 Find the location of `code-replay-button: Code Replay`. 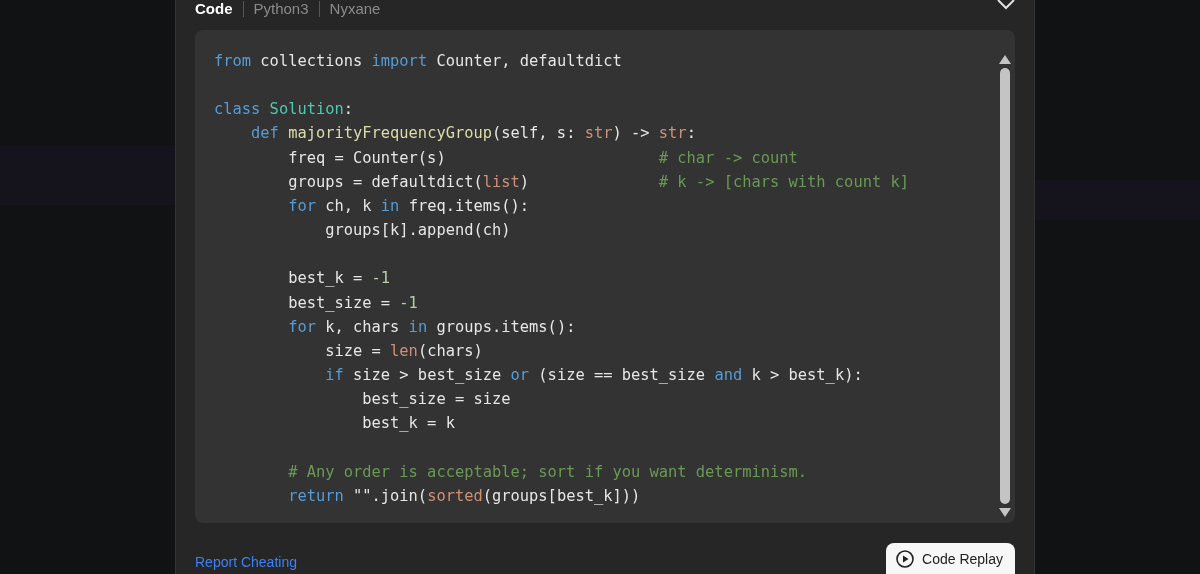

code-replay-button: Code Replay is located at coordinates (950, 558).